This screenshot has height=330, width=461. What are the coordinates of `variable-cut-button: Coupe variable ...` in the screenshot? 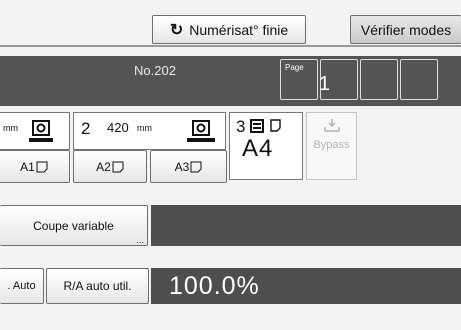 It's located at (74, 225).